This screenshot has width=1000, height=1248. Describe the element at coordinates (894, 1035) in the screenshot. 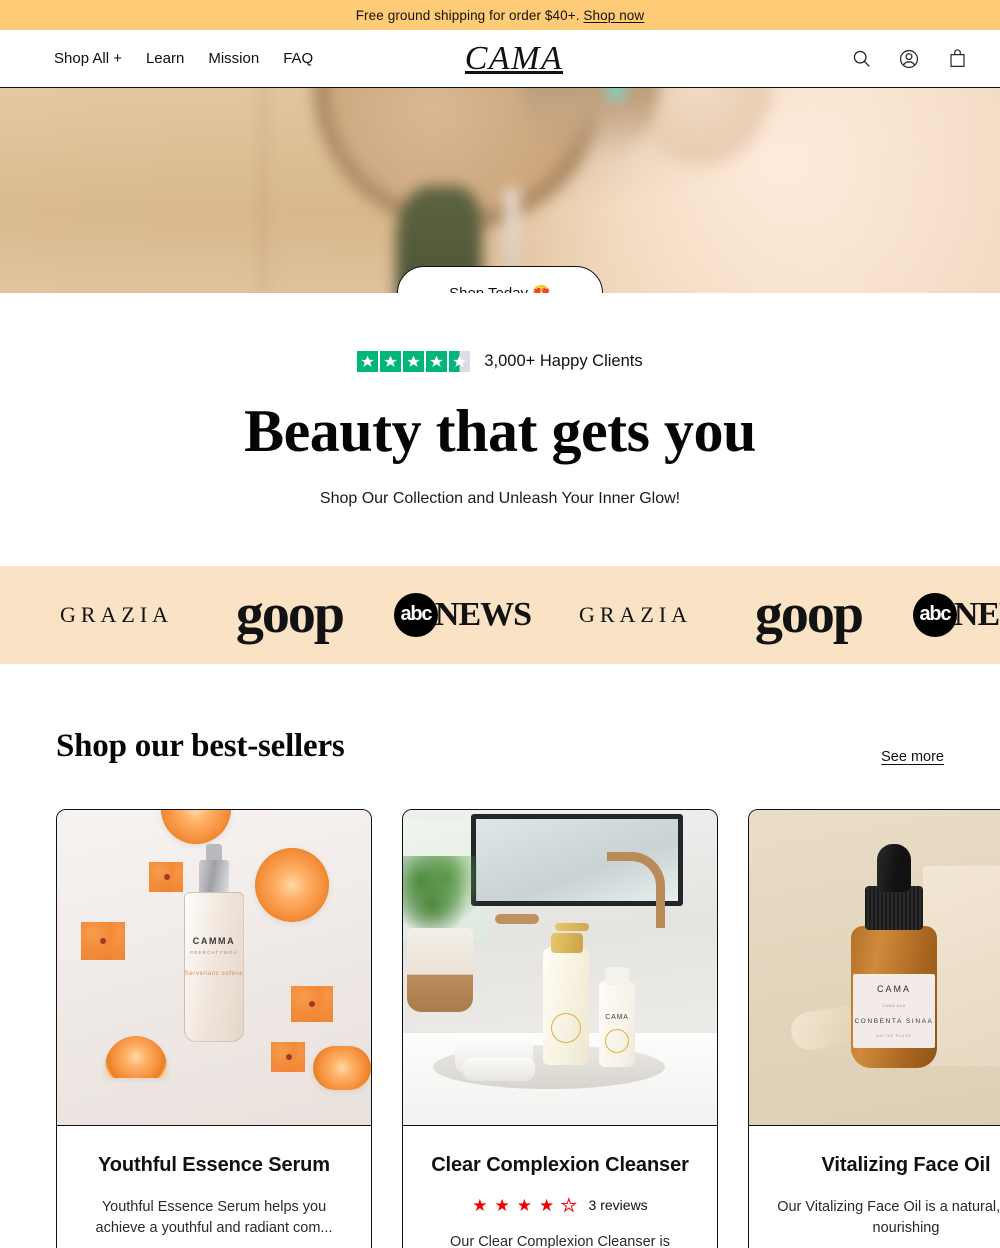

I see `bottle-foot-label: NATIVE PLAGE` at that location.